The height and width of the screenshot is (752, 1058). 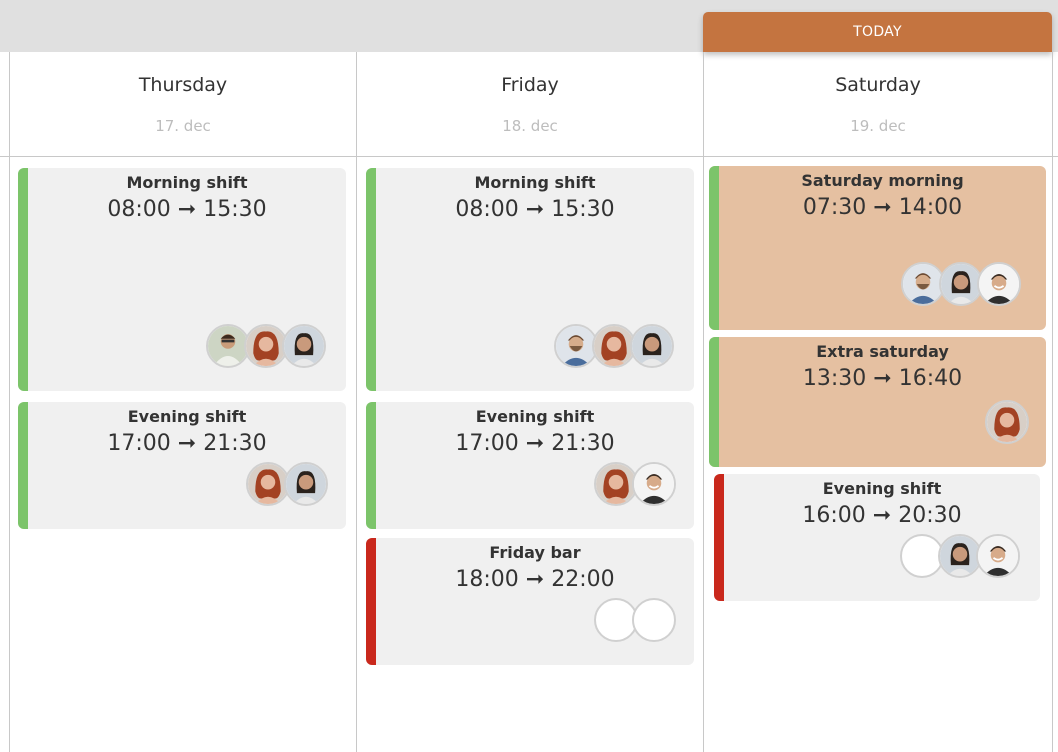 I want to click on day-date: 17. dec, so click(x=183, y=126).